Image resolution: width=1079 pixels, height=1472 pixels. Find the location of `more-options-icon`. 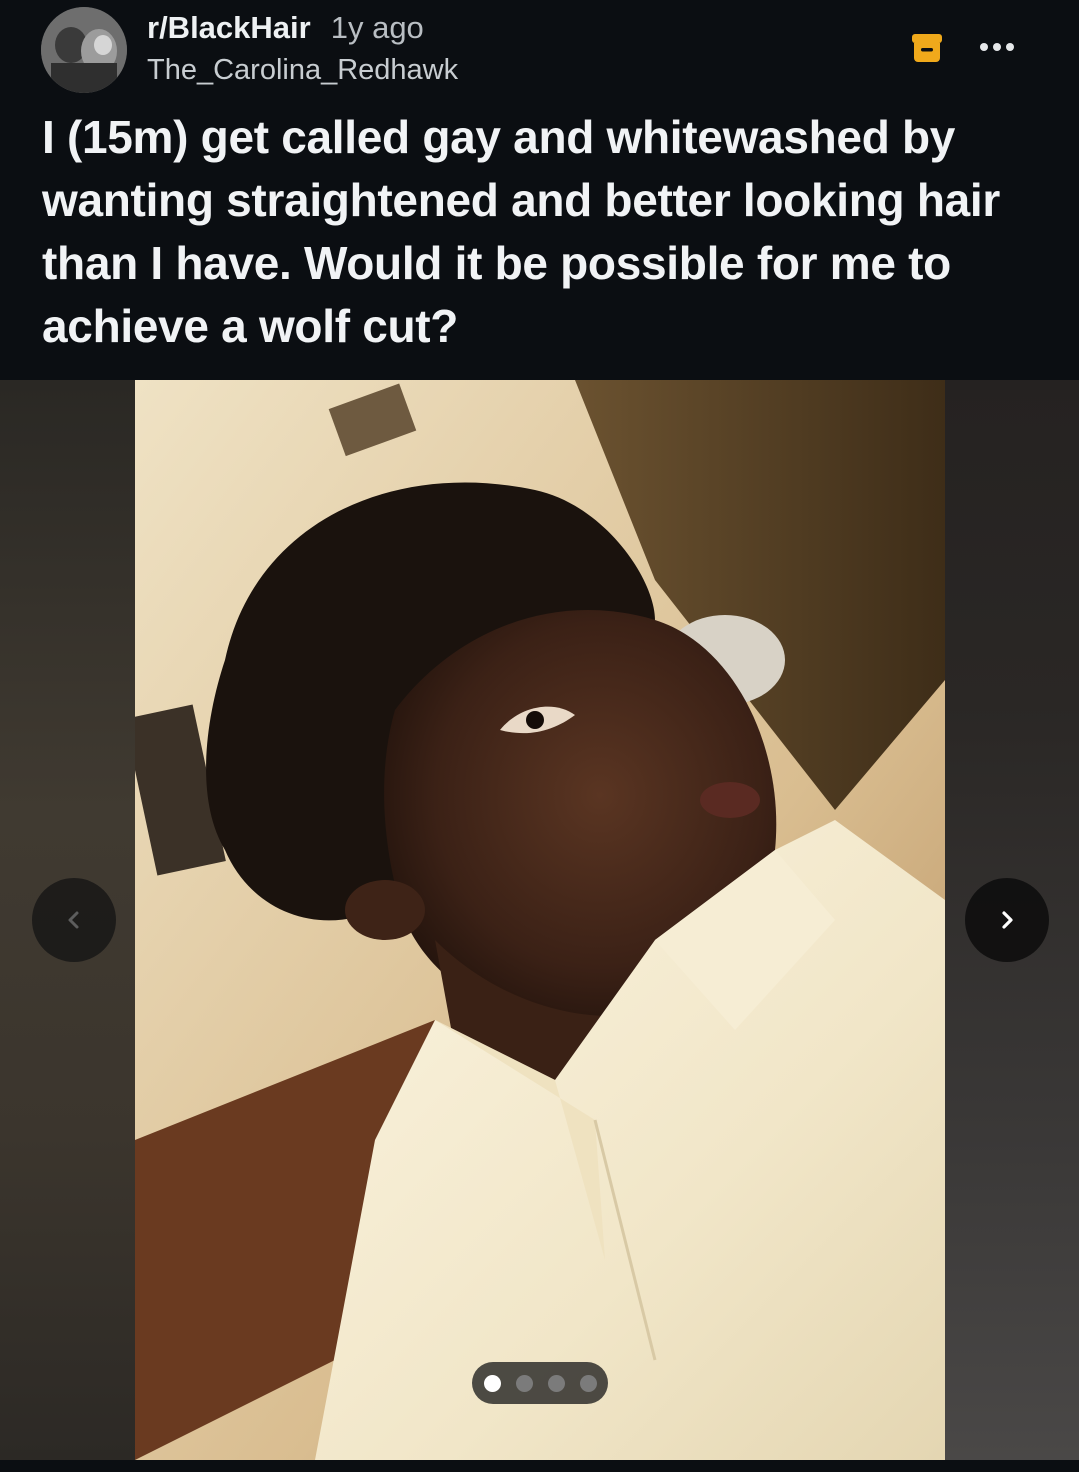

more-options-icon is located at coordinates (997, 47).